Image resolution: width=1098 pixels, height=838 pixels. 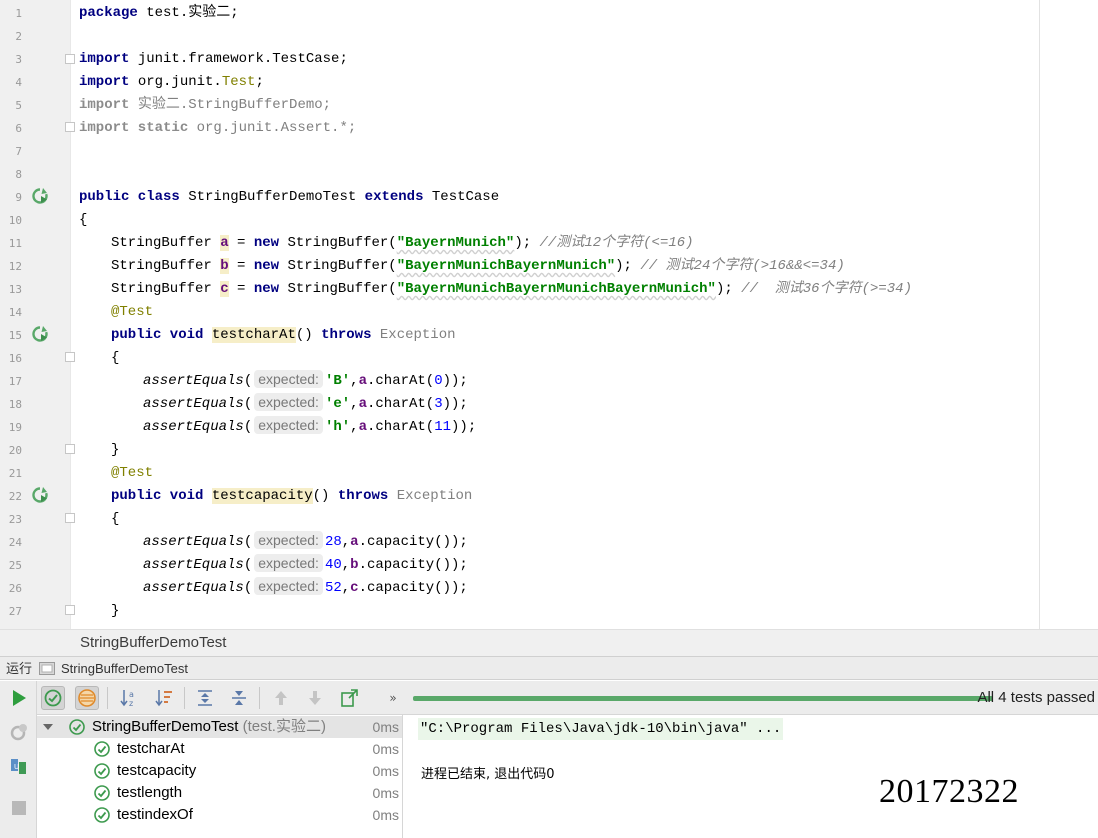 What do you see at coordinates (219, 749) in the screenshot?
I see `test-row: testcharAt 0ms` at bounding box center [219, 749].